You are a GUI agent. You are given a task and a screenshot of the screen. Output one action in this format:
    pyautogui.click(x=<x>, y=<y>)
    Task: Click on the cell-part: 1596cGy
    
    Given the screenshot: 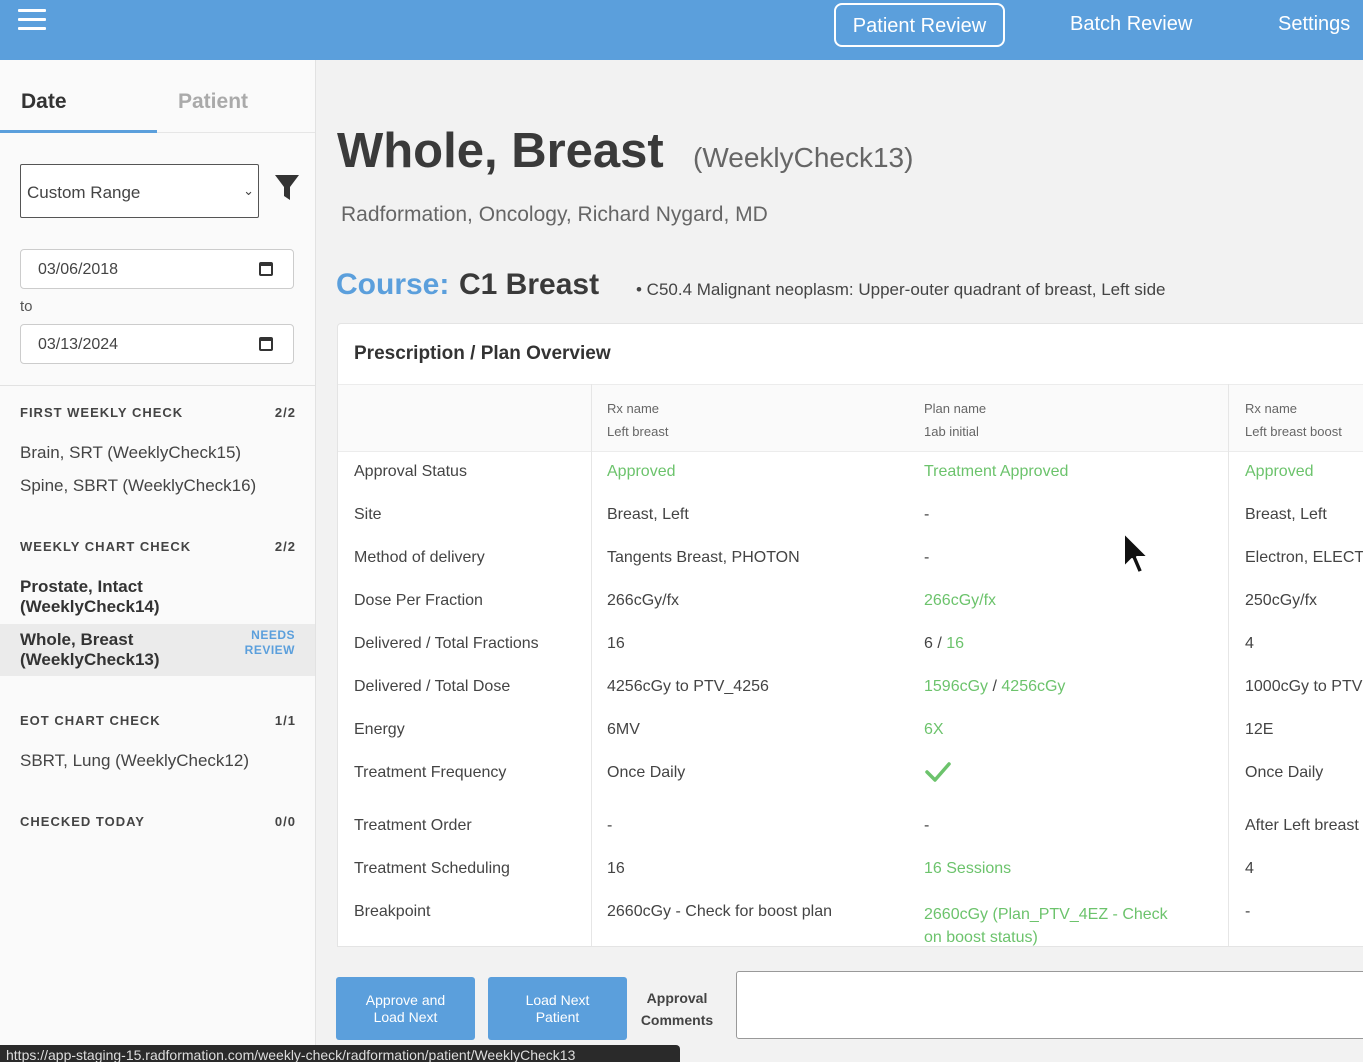 What is the action you would take?
    pyautogui.click(x=956, y=686)
    